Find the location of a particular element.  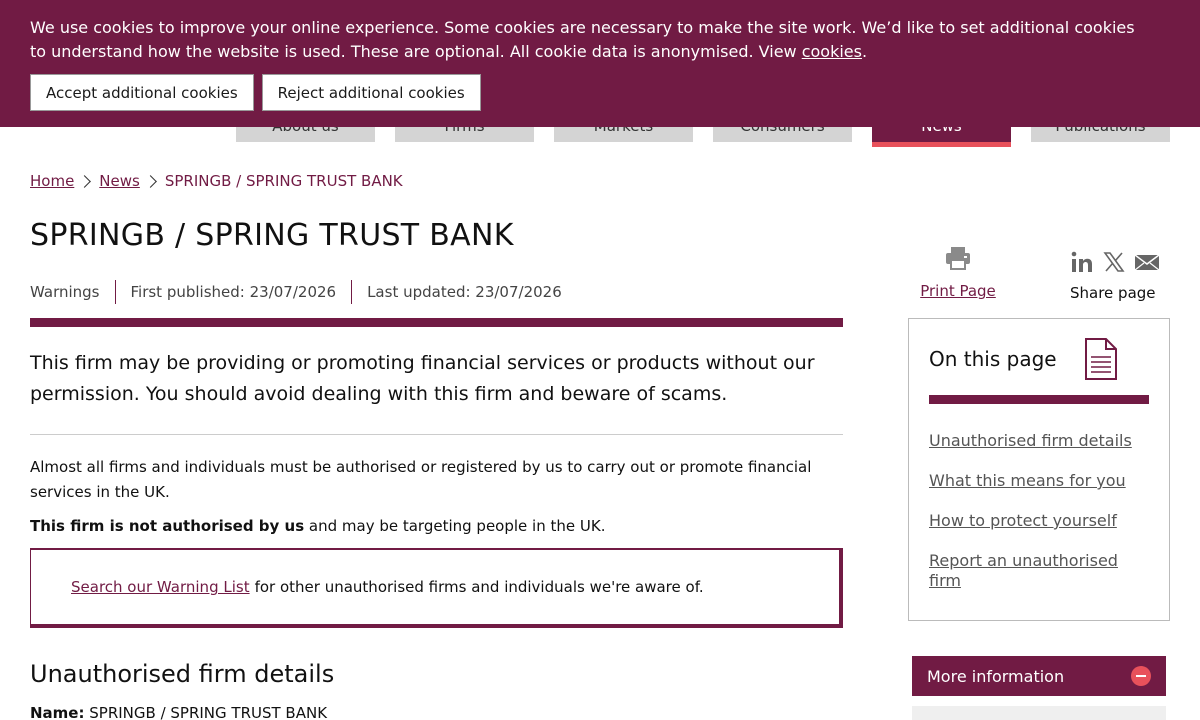

on-this-page-title: On this page is located at coordinates (993, 359).